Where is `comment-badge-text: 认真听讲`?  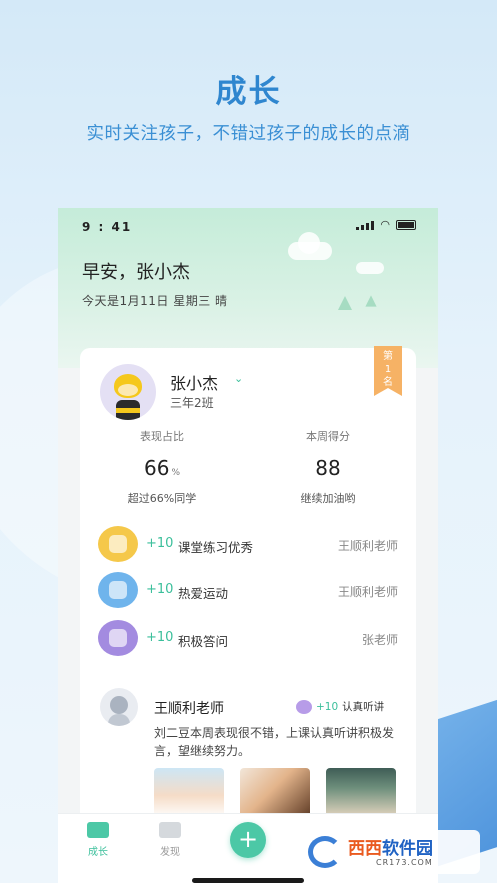
comment-badge-text: 认真听讲 is located at coordinates (363, 707).